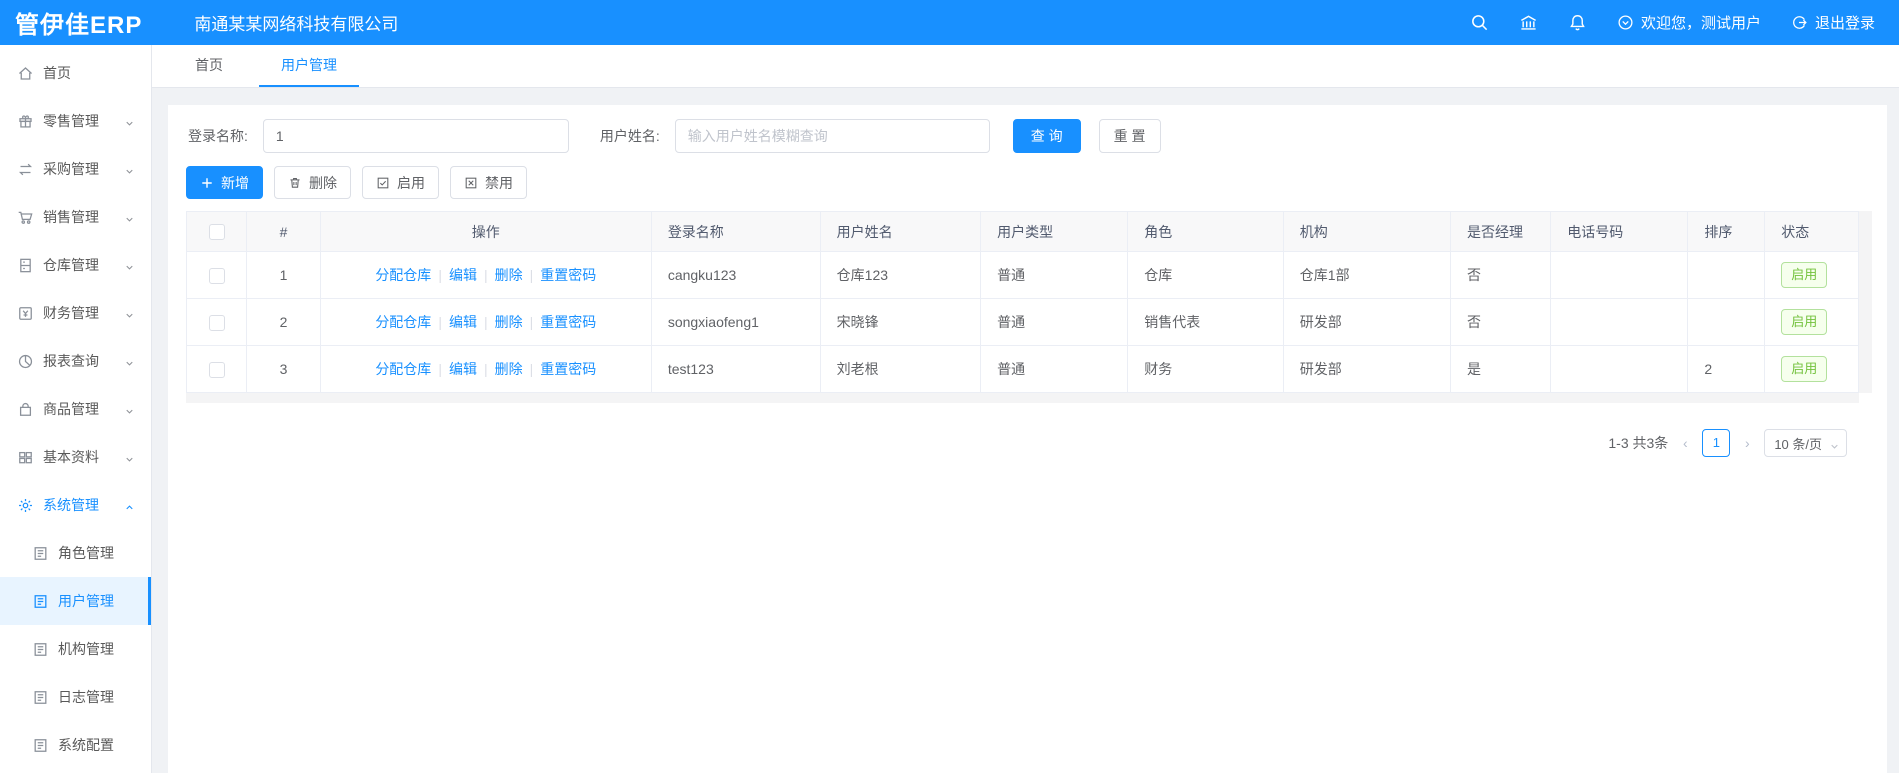 The image size is (1899, 773). I want to click on sidebar-item-logs: 日志管理, so click(75, 697).